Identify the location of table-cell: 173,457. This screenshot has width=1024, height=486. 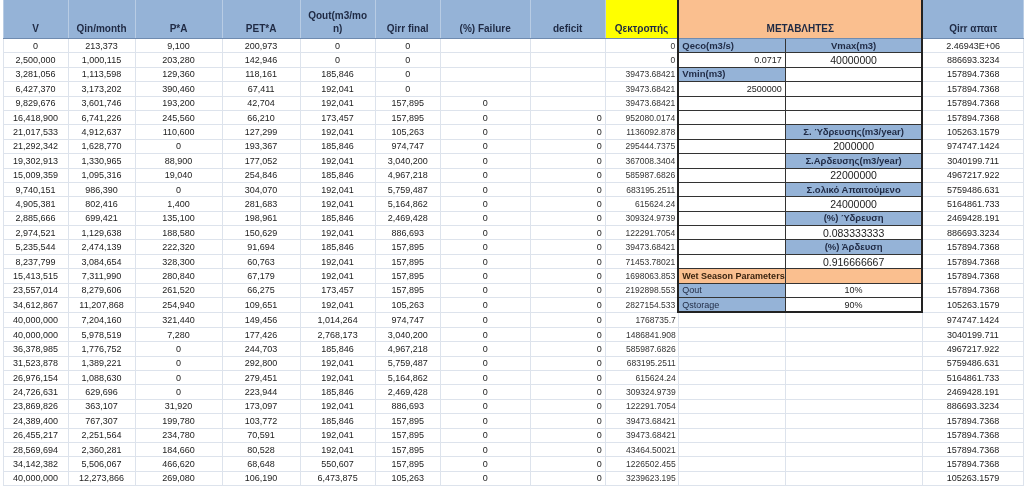
(338, 117).